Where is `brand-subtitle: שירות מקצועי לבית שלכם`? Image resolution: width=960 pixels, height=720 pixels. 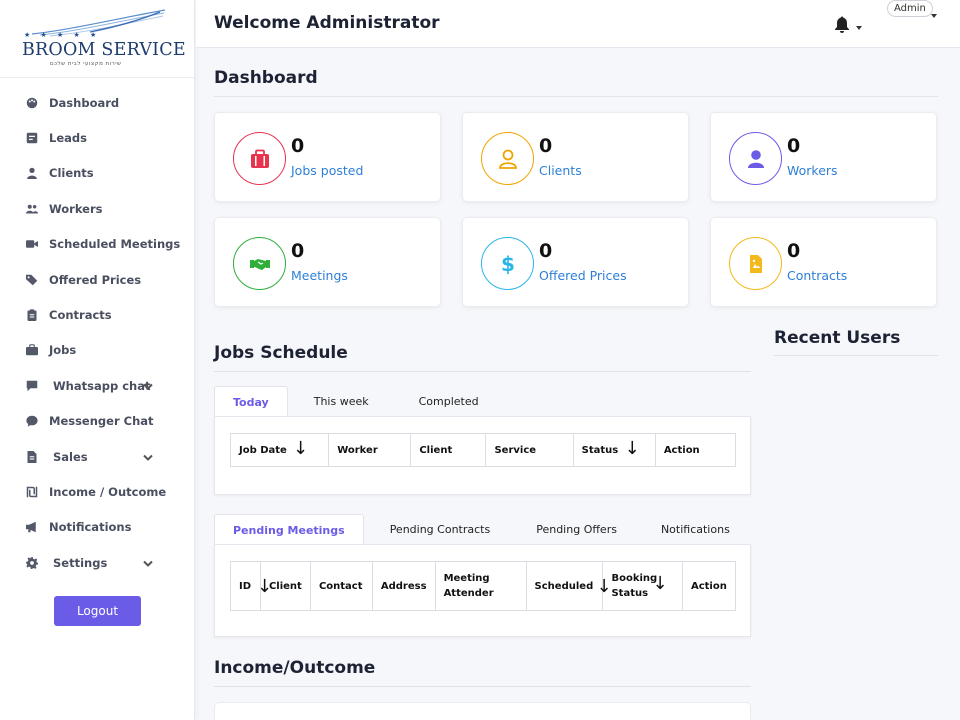 brand-subtitle: שירות מקצועי לבית שלכם is located at coordinates (86, 64).